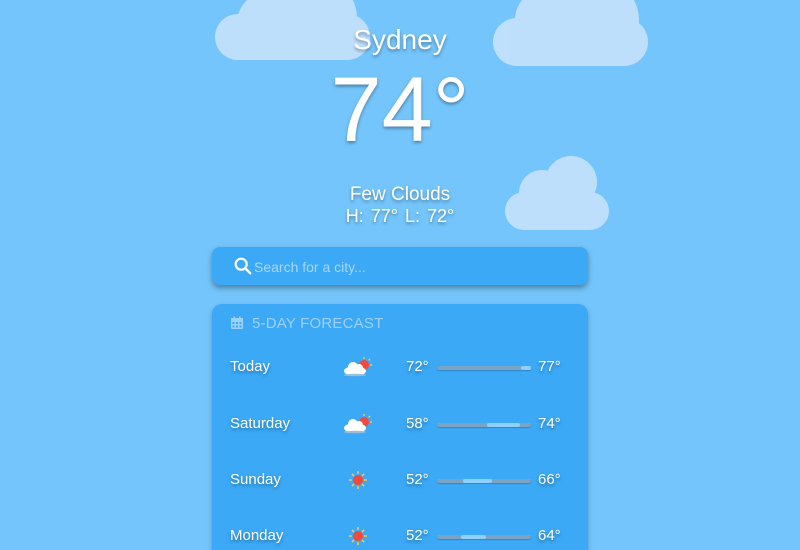 The height and width of the screenshot is (550, 800). What do you see at coordinates (549, 535) in the screenshot?
I see `forecast-high: 64°` at bounding box center [549, 535].